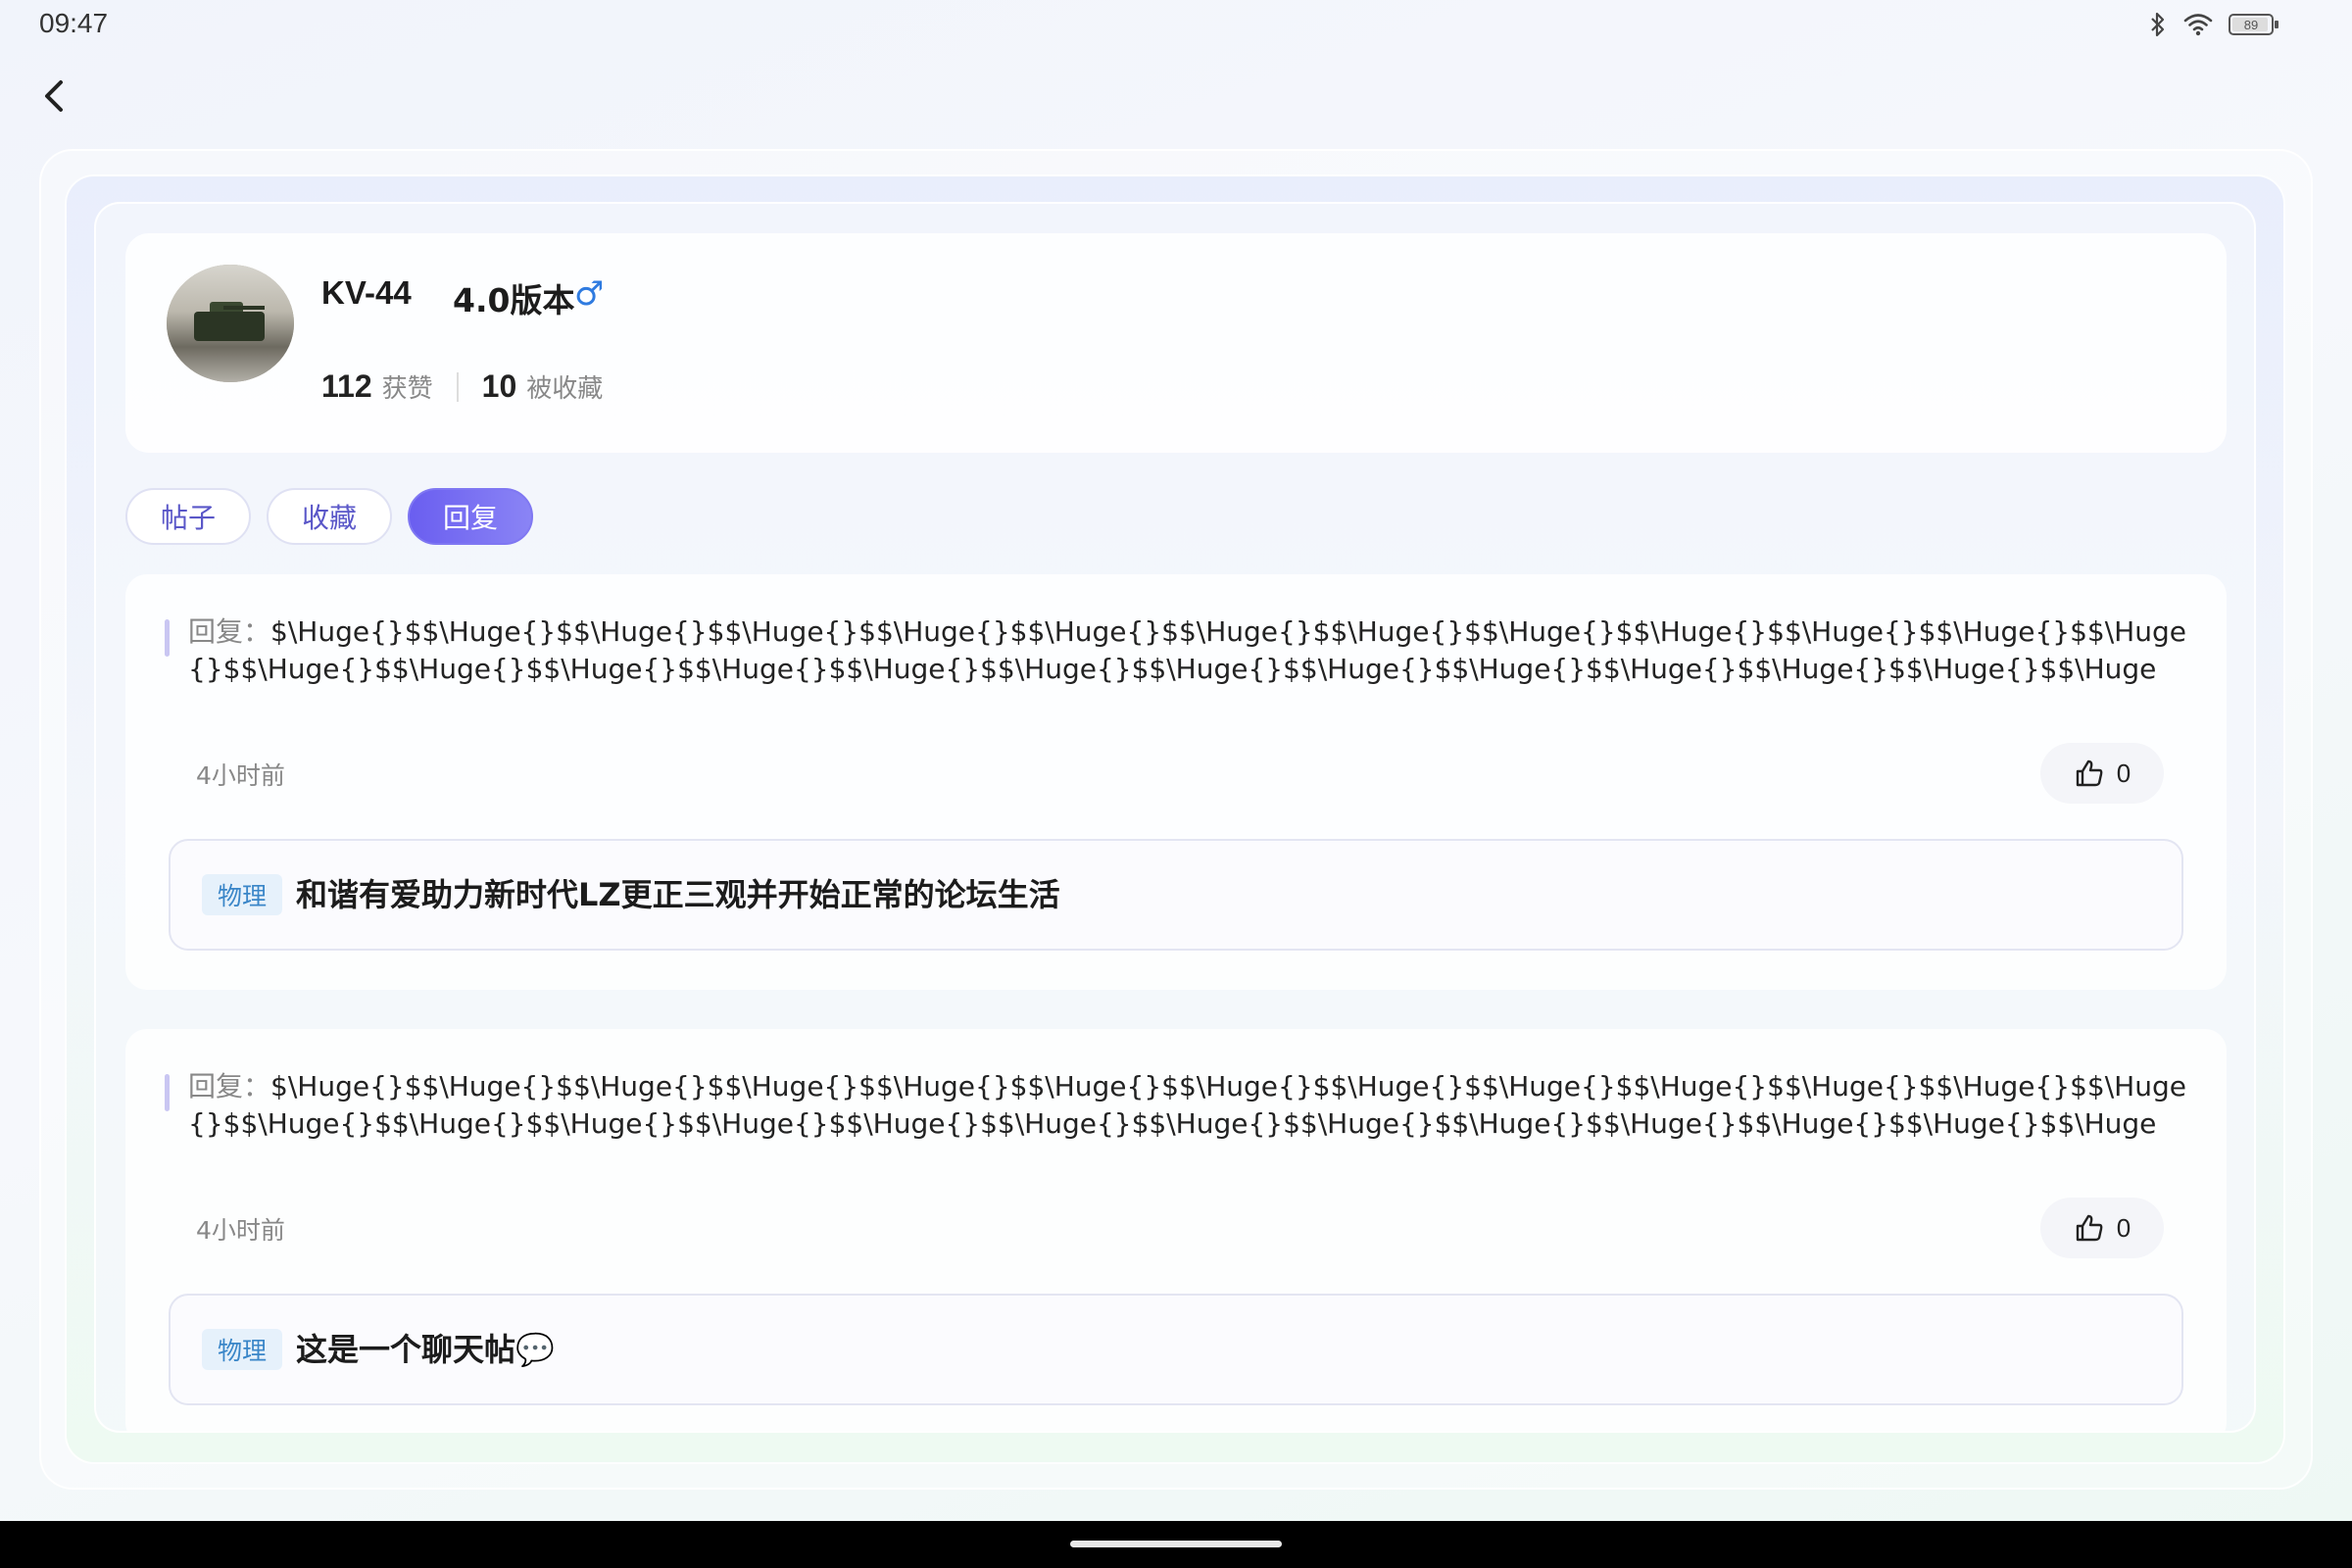  What do you see at coordinates (1176, 343) in the screenshot?
I see `profile-card: KV-44 4.0版本 ♂ 112 获赞 10 被收藏` at bounding box center [1176, 343].